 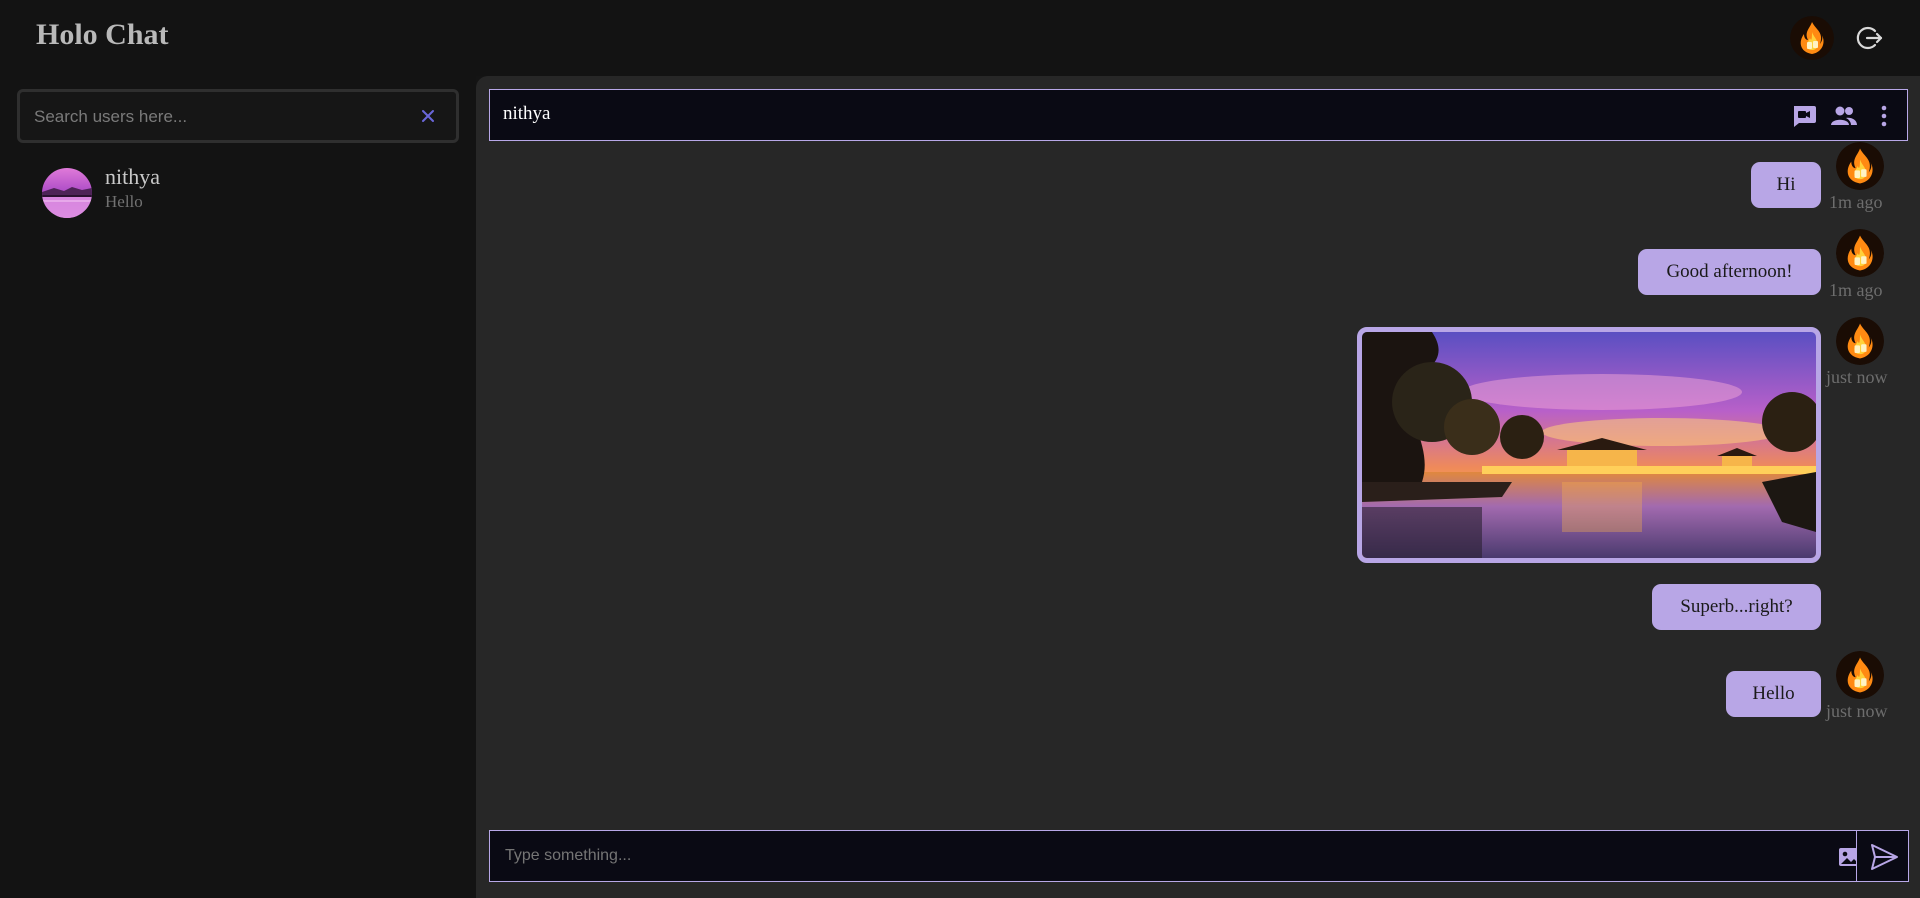 What do you see at coordinates (527, 113) in the screenshot?
I see `chat-contact-name: nithya` at bounding box center [527, 113].